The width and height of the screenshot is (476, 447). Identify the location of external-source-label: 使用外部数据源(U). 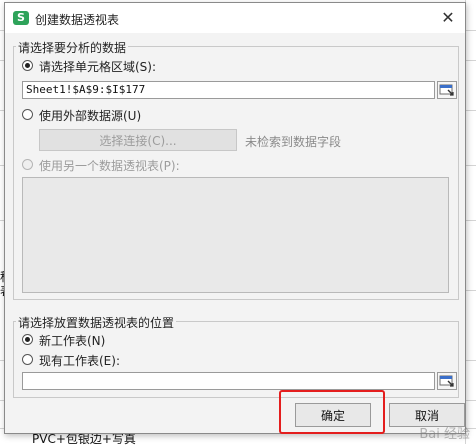
(90, 115).